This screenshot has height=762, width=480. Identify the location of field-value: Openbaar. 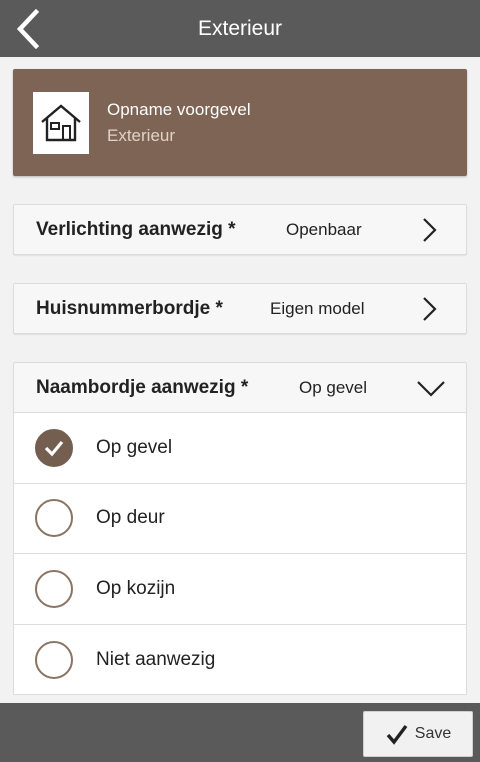
(324, 229).